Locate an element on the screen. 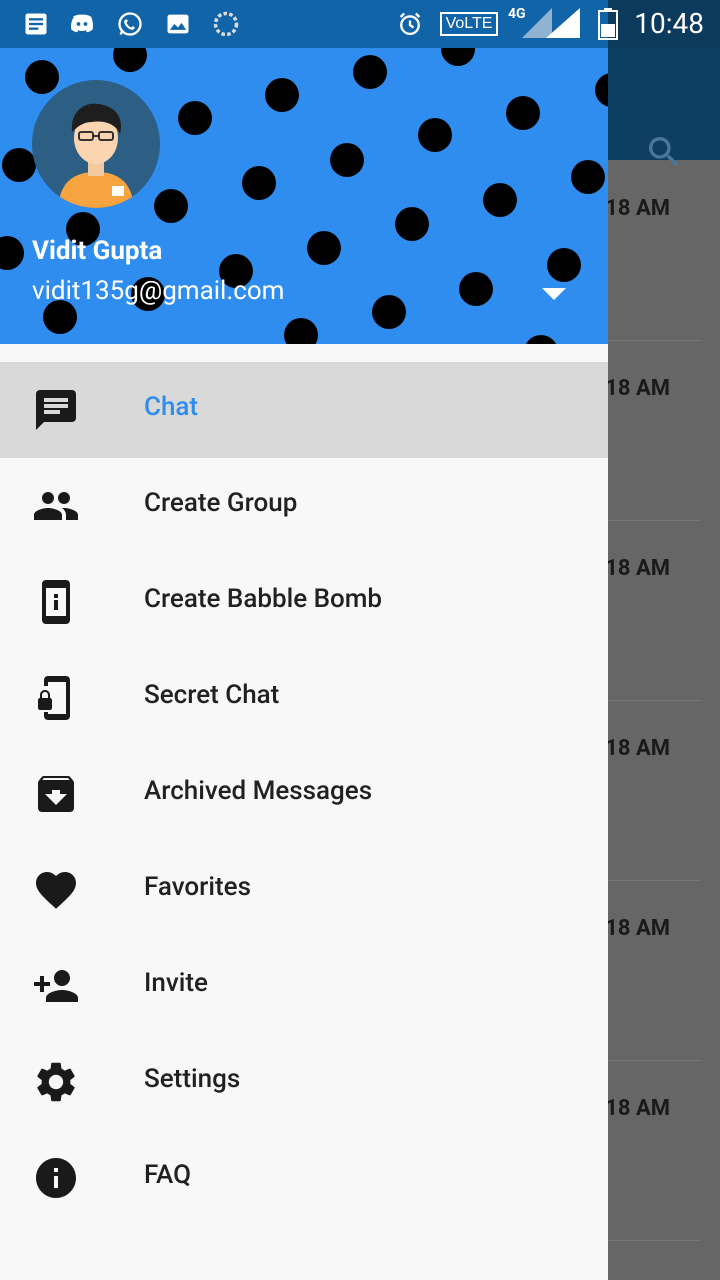 The width and height of the screenshot is (720, 1280). whatsapp-icon is located at coordinates (130, 24).